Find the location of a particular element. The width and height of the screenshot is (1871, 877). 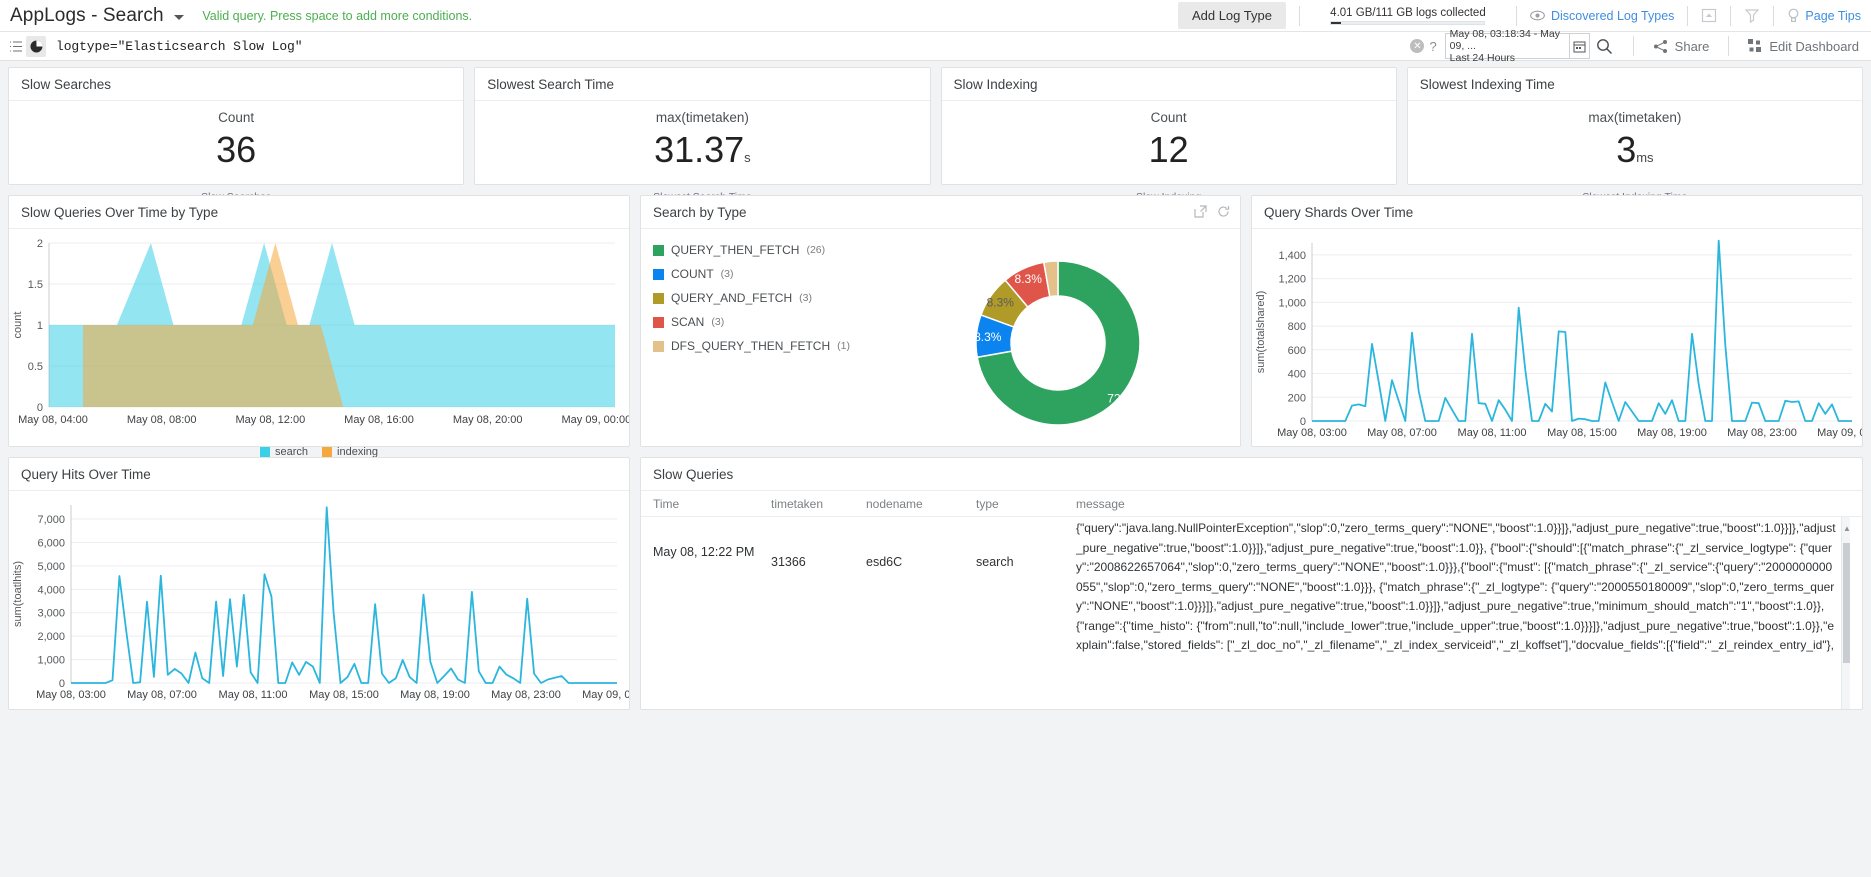

message-scrollbar: ▲ ▼ is located at coordinates (1845, 613).